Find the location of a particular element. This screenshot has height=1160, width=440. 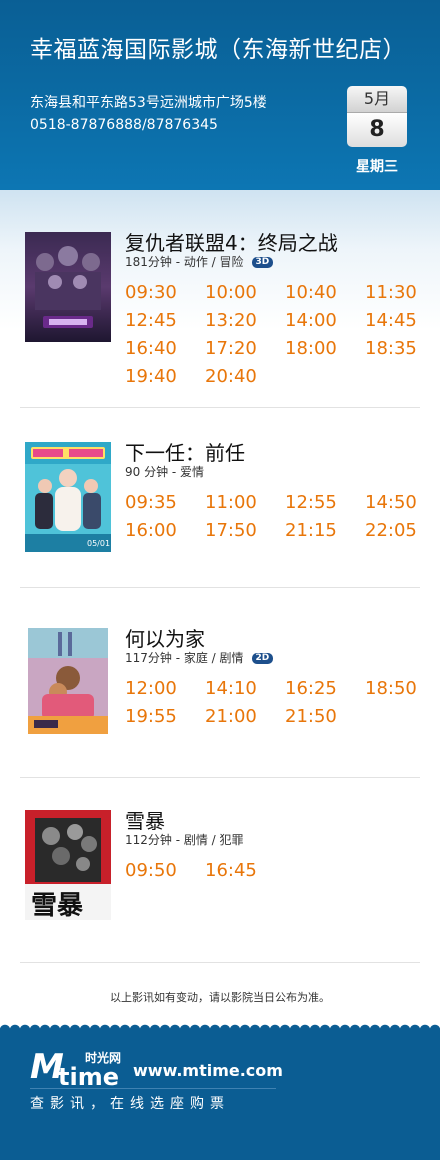

mtime-logo: M time 时光网 is located at coordinates (80, 1069).